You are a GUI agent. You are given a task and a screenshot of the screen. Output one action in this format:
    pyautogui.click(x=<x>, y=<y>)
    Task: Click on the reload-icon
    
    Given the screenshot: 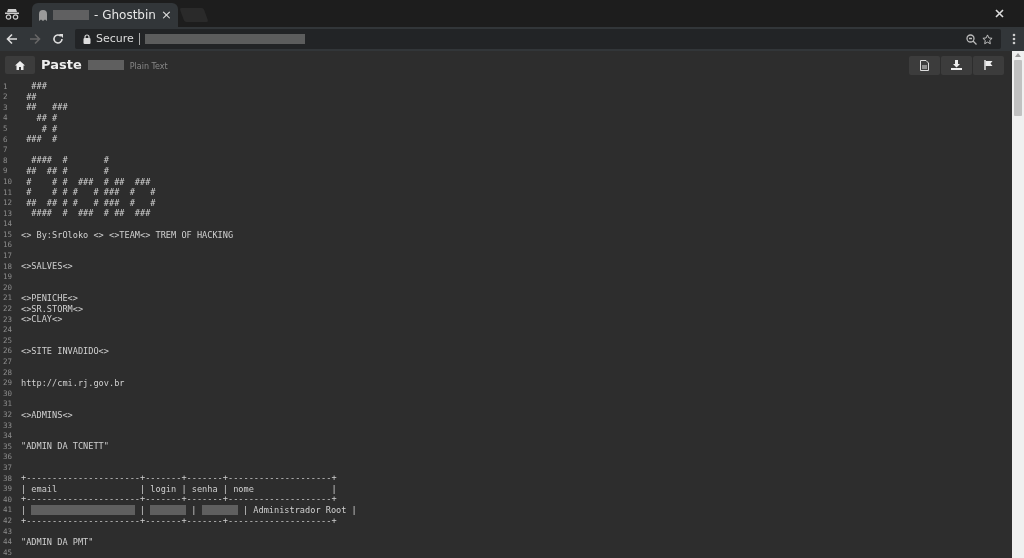 What is the action you would take?
    pyautogui.click(x=58, y=39)
    